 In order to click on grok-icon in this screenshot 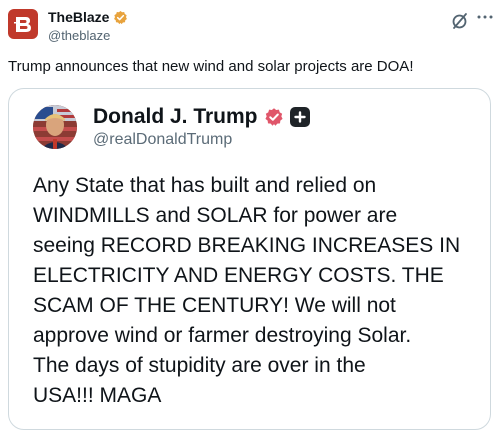, I will do `click(460, 21)`.